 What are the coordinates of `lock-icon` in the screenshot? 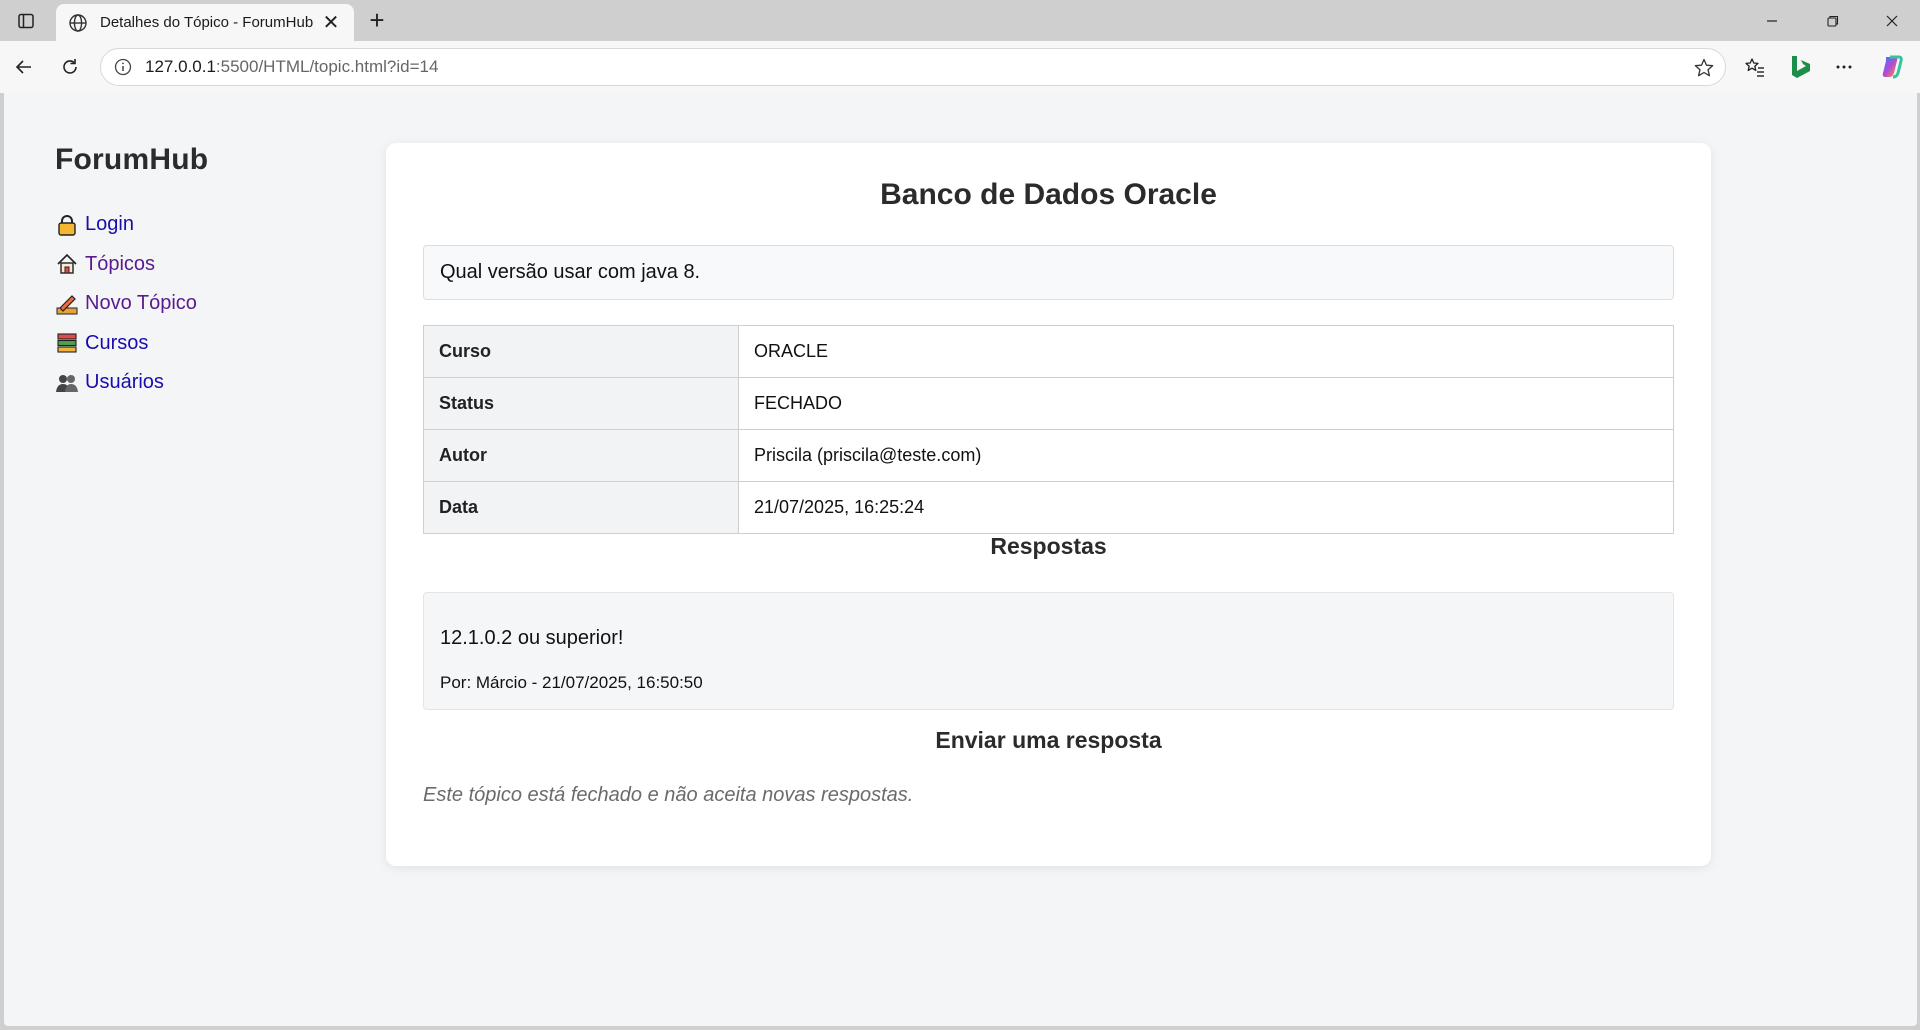 It's located at (67, 225).